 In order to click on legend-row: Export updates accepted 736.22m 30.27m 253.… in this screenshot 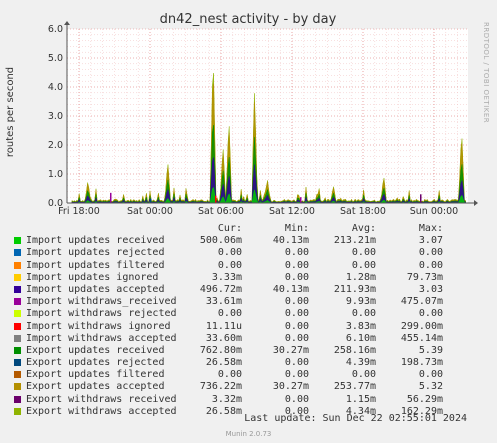, I will do `click(228, 387)`.